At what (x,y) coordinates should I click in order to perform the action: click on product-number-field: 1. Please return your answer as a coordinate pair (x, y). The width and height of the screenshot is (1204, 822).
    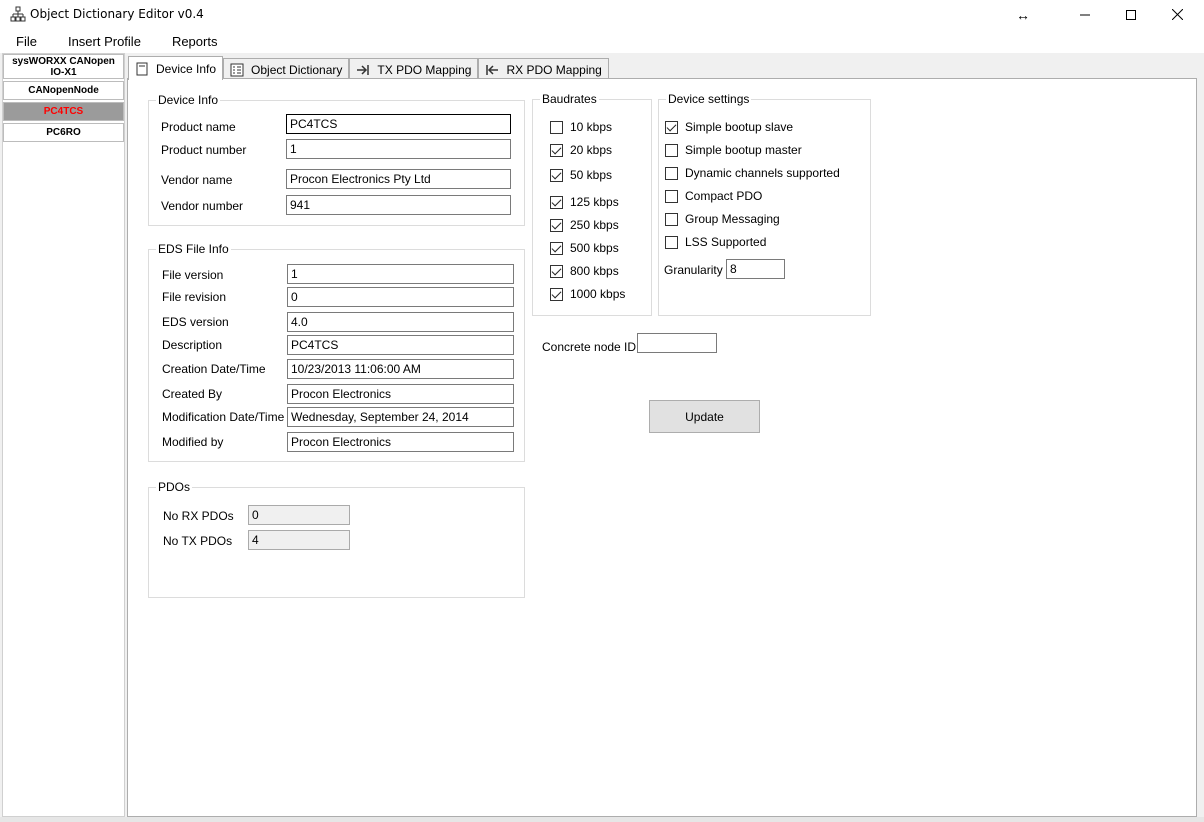
    Looking at the image, I should click on (398, 149).